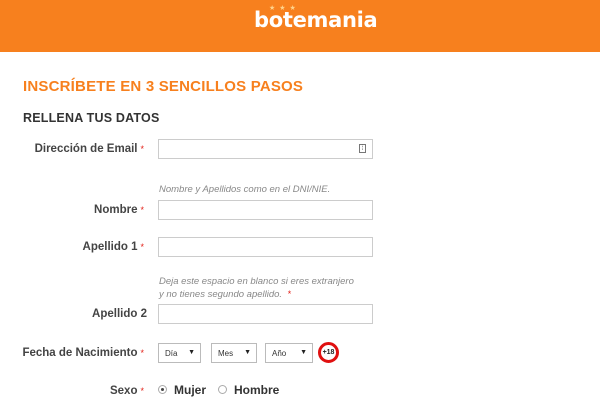 The image size is (600, 413). I want to click on day-select: Día ▼, so click(179, 353).